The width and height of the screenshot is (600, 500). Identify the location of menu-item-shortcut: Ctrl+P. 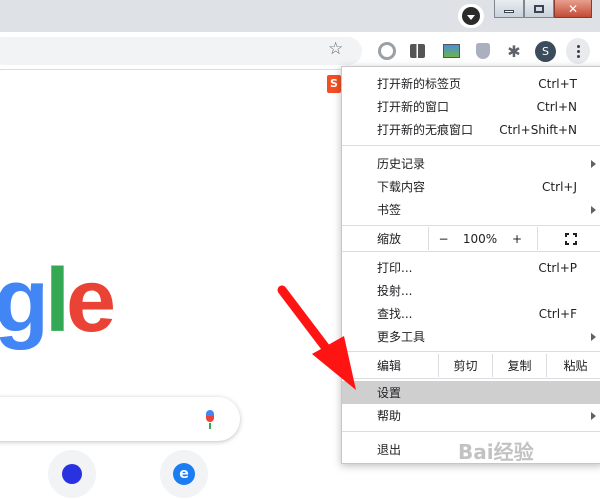
(557, 267).